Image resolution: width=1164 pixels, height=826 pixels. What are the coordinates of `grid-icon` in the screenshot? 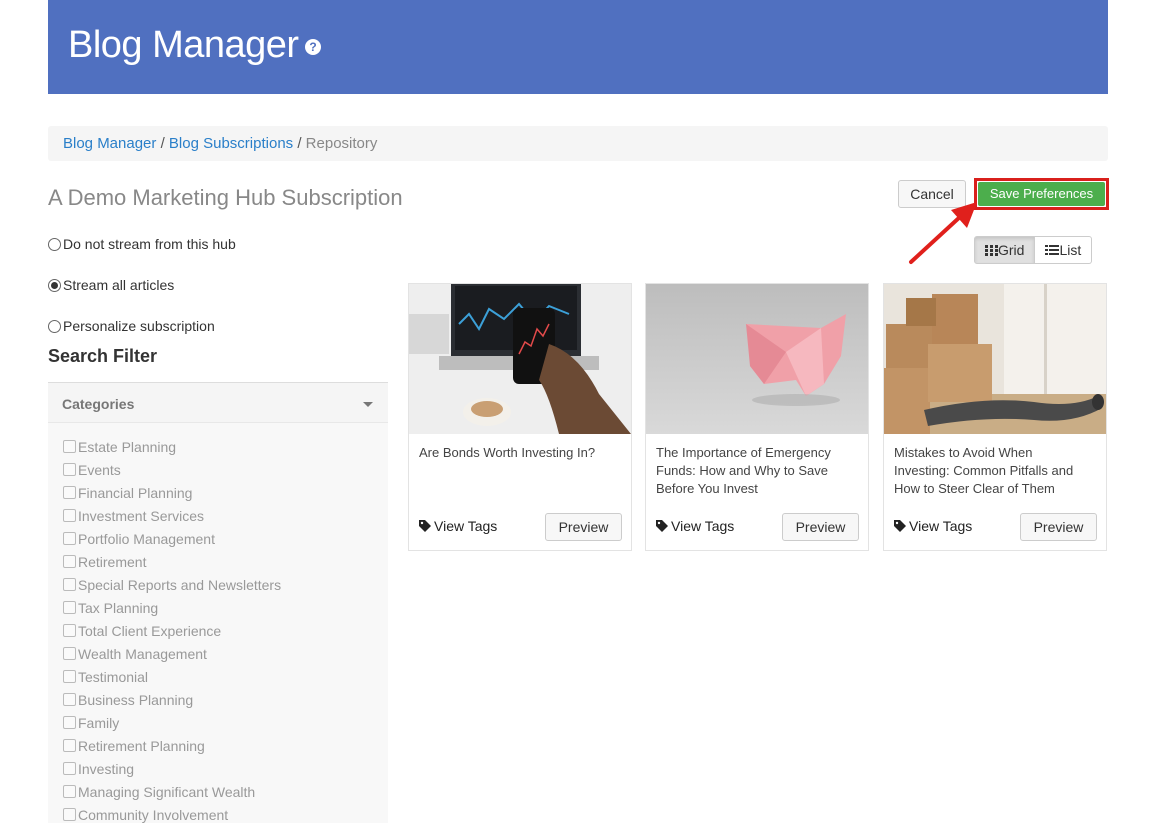 It's located at (991, 250).